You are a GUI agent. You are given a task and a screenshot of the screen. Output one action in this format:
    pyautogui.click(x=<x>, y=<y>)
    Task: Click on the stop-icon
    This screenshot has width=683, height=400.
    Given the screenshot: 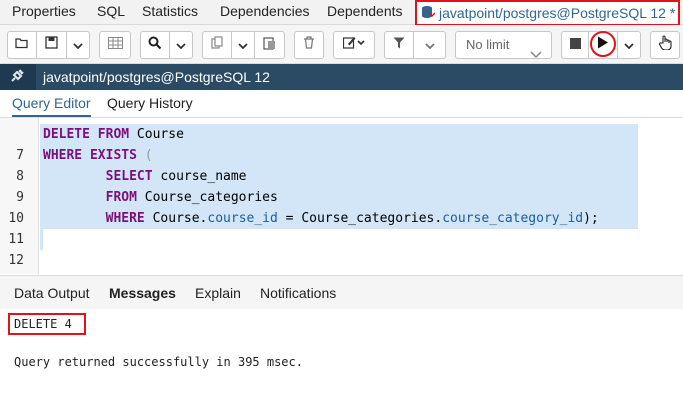 What is the action you would take?
    pyautogui.click(x=575, y=45)
    